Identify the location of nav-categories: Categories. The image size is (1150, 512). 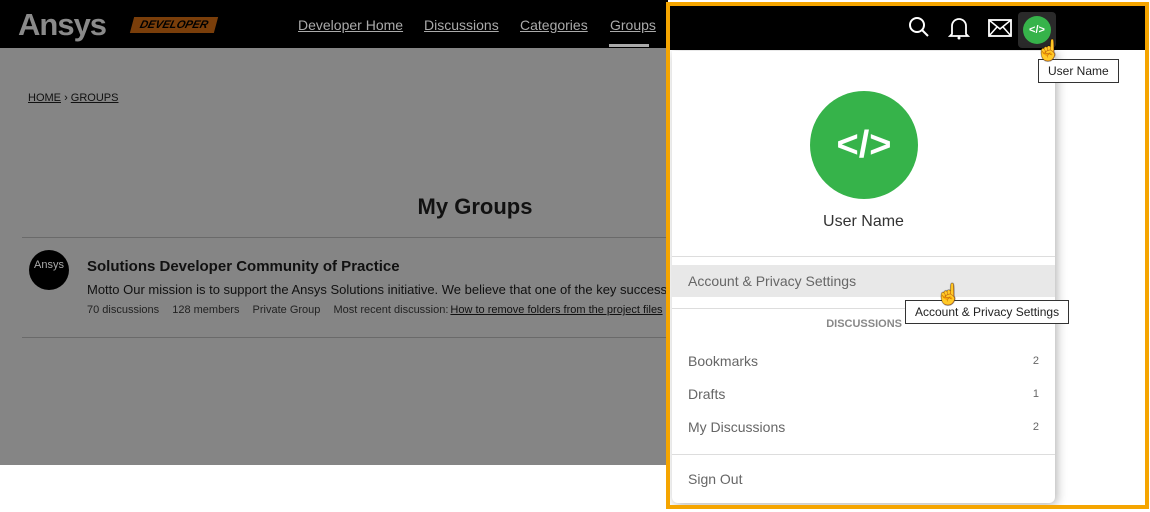
(554, 25).